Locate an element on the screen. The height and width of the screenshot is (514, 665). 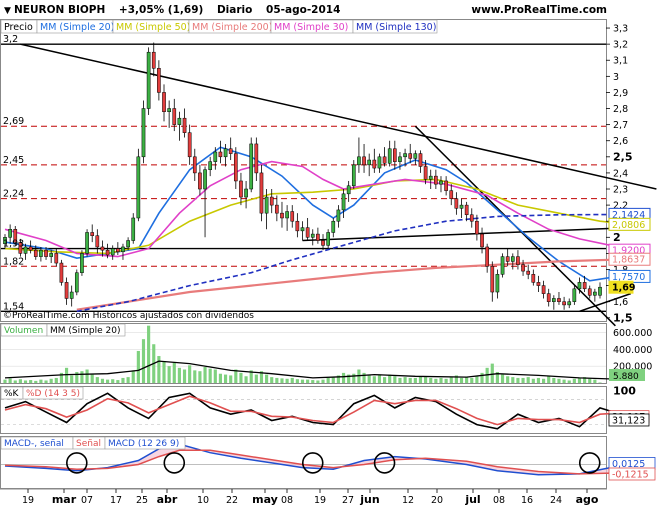
volume-tick-label-0: 600.000 is located at coordinates (632, 333).